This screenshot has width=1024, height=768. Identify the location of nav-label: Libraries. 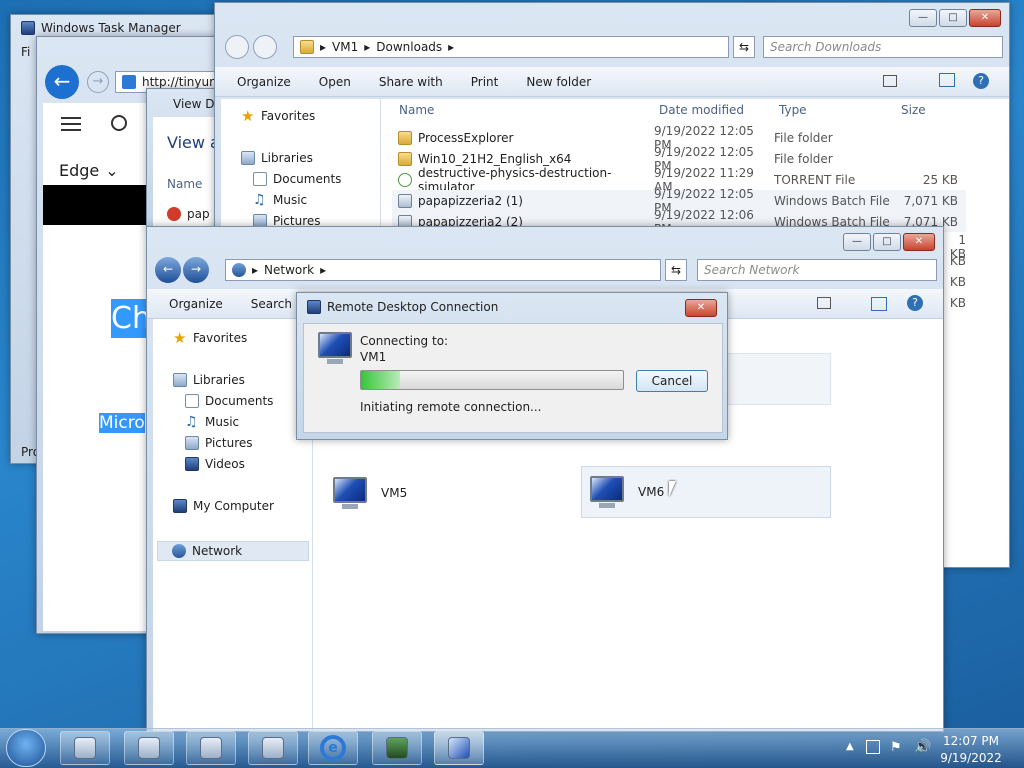
(219, 380).